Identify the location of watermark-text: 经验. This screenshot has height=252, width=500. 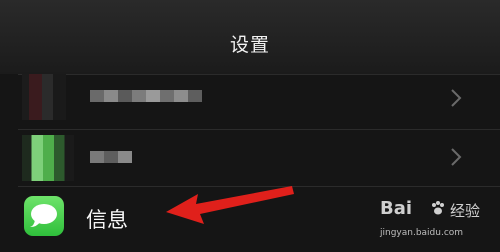
(465, 211).